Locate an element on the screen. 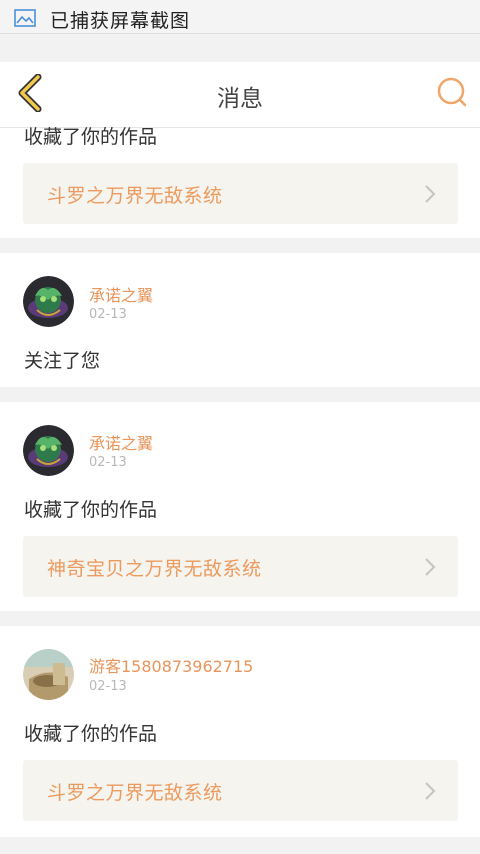  page-title: 消息 is located at coordinates (240, 99).